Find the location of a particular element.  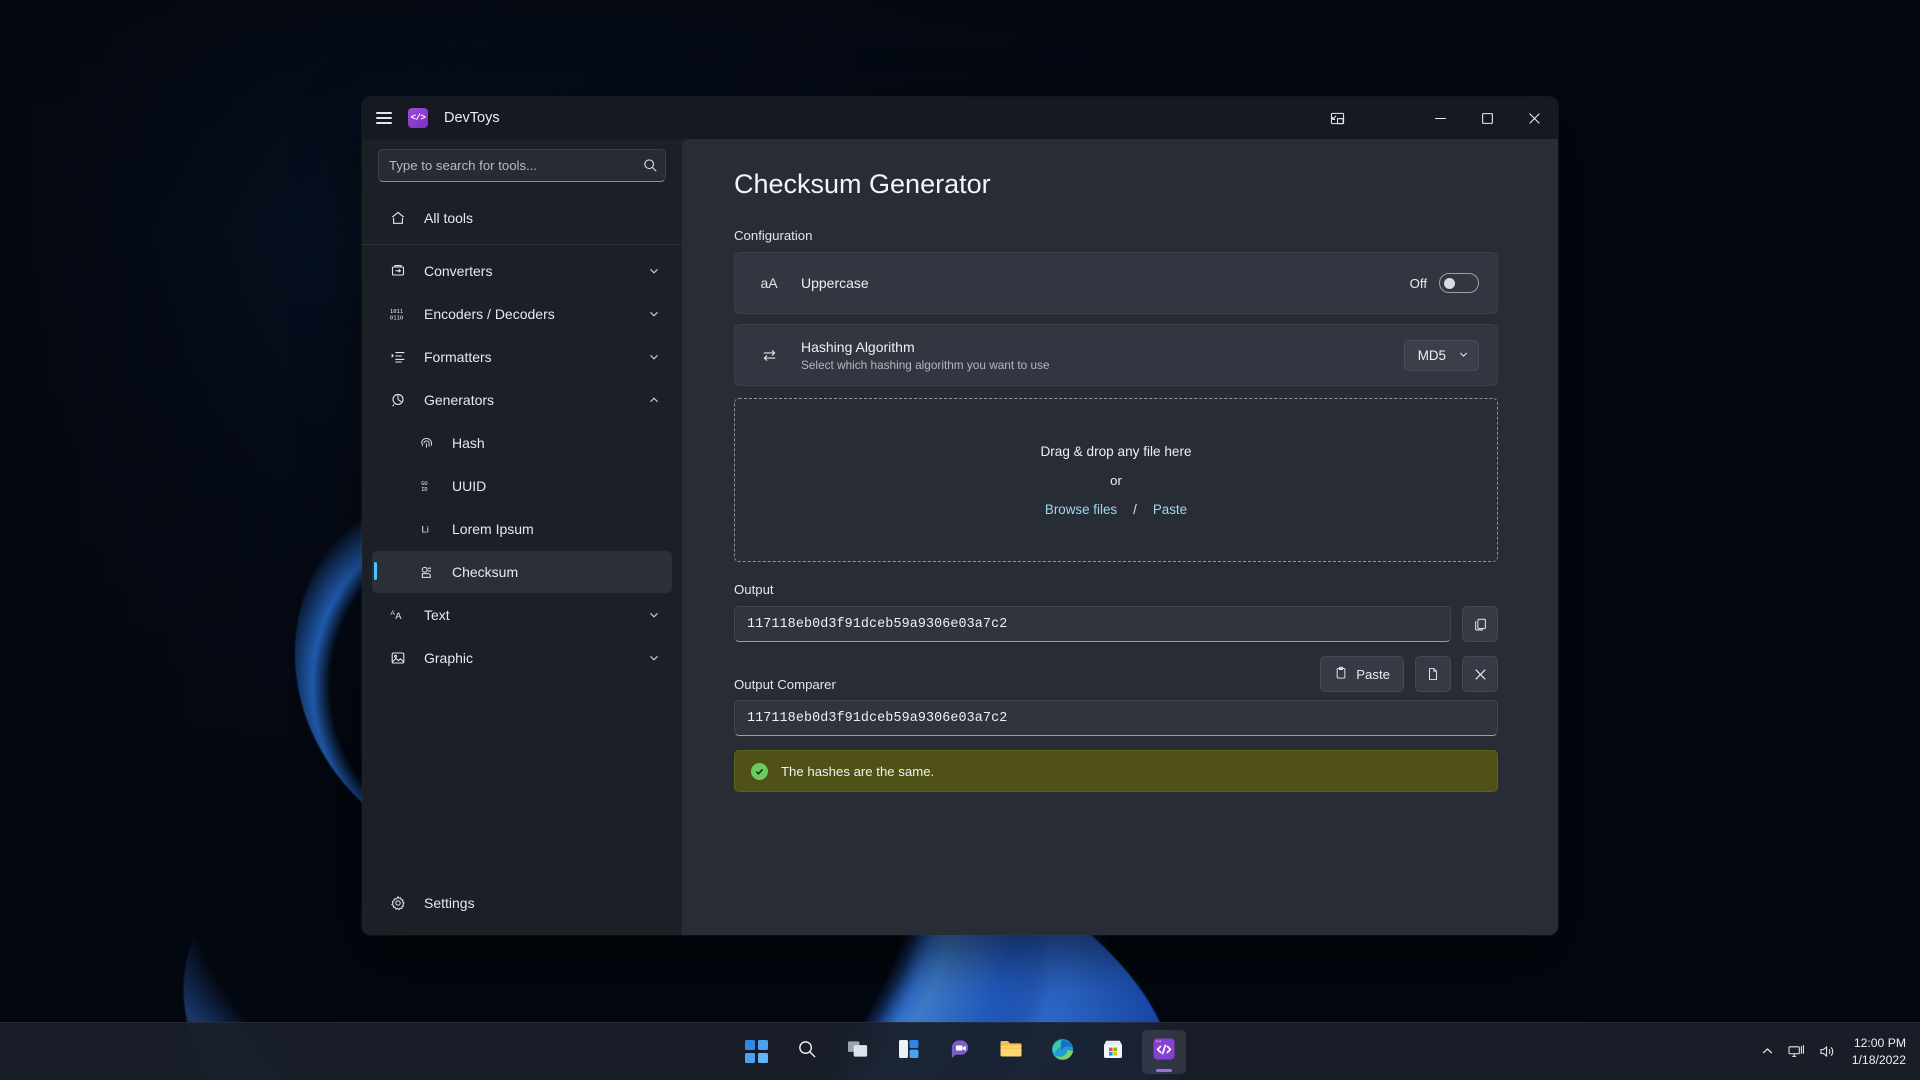

widgets-icon is located at coordinates (909, 1051).